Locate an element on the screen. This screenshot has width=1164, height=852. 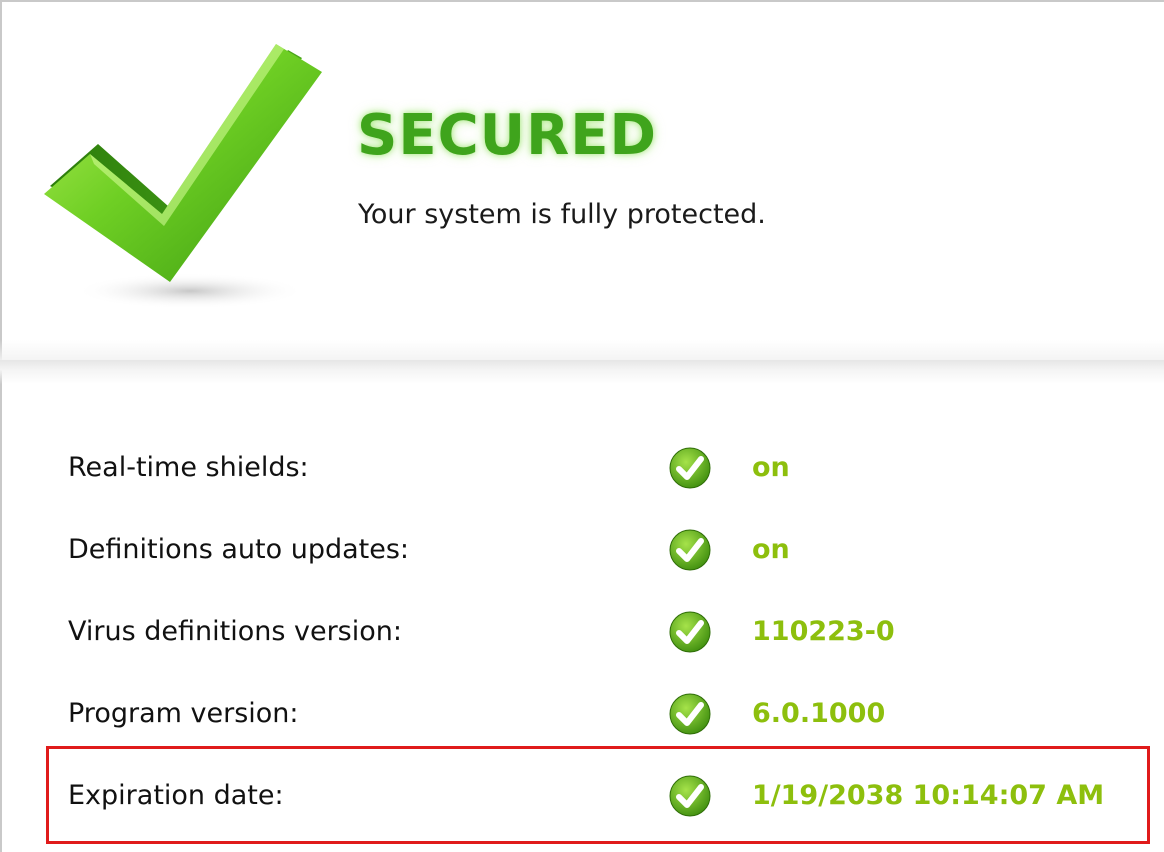
status-title: SECURED is located at coordinates (507, 135).